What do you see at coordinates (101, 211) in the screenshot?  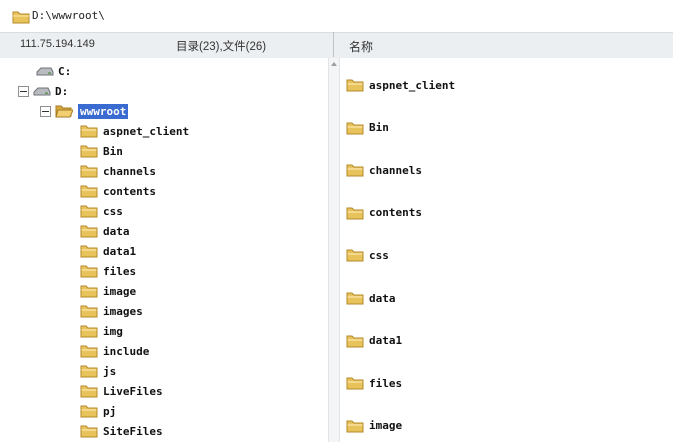 I see `tree-item-folder: css` at bounding box center [101, 211].